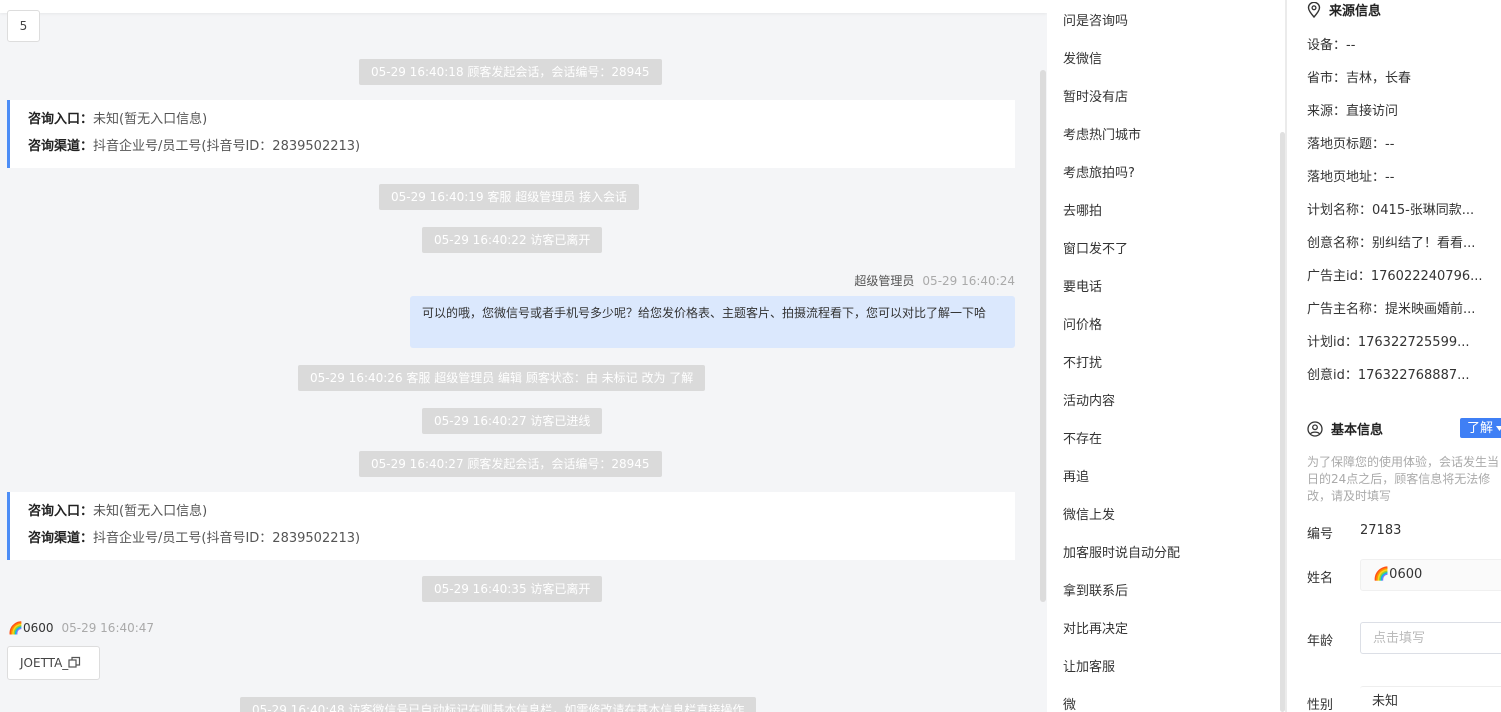 This screenshot has height=712, width=1501. I want to click on quick-reply-item: 暂时没有店, so click(1095, 98).